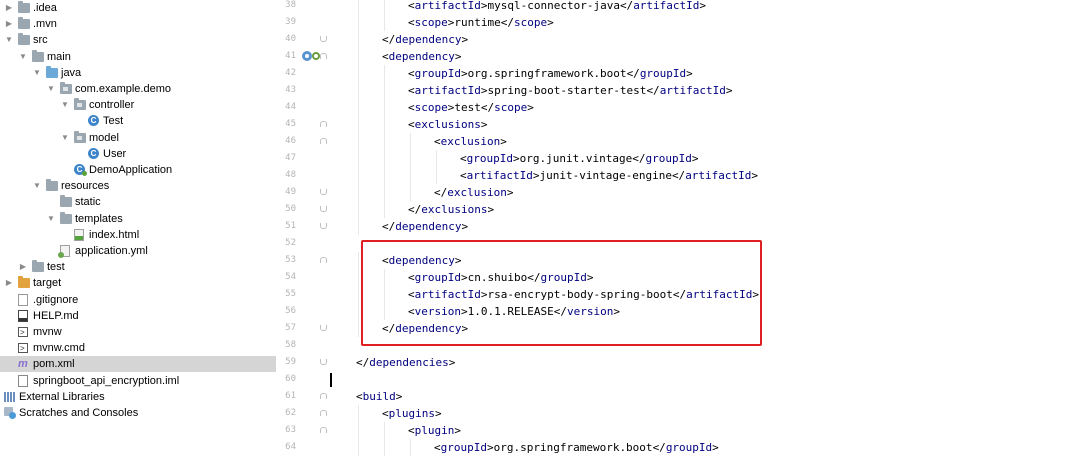  What do you see at coordinates (138, 397) in the screenshot?
I see `tree-item: ▶External Libraries` at bounding box center [138, 397].